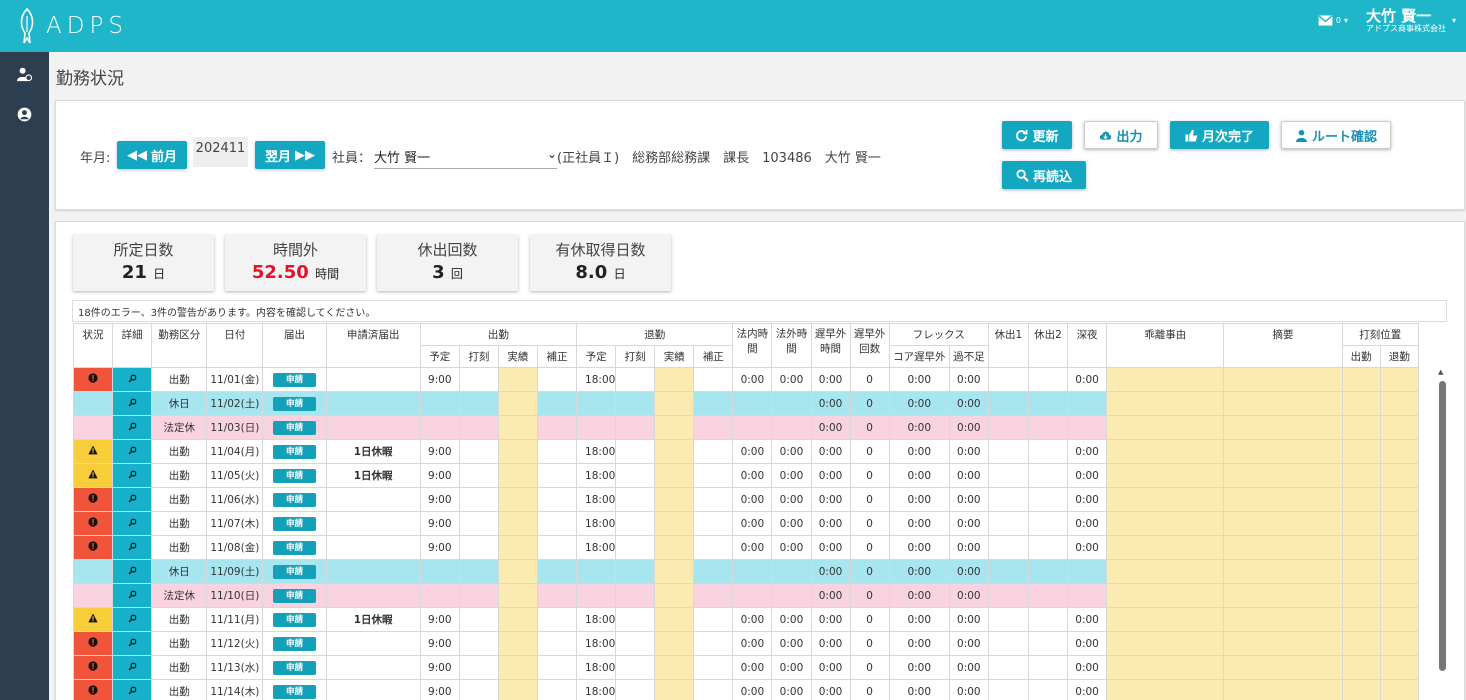 This screenshot has height=700, width=1466. Describe the element at coordinates (152, 155) in the screenshot. I see `prev-month-button: ◀◀ 前月` at that location.